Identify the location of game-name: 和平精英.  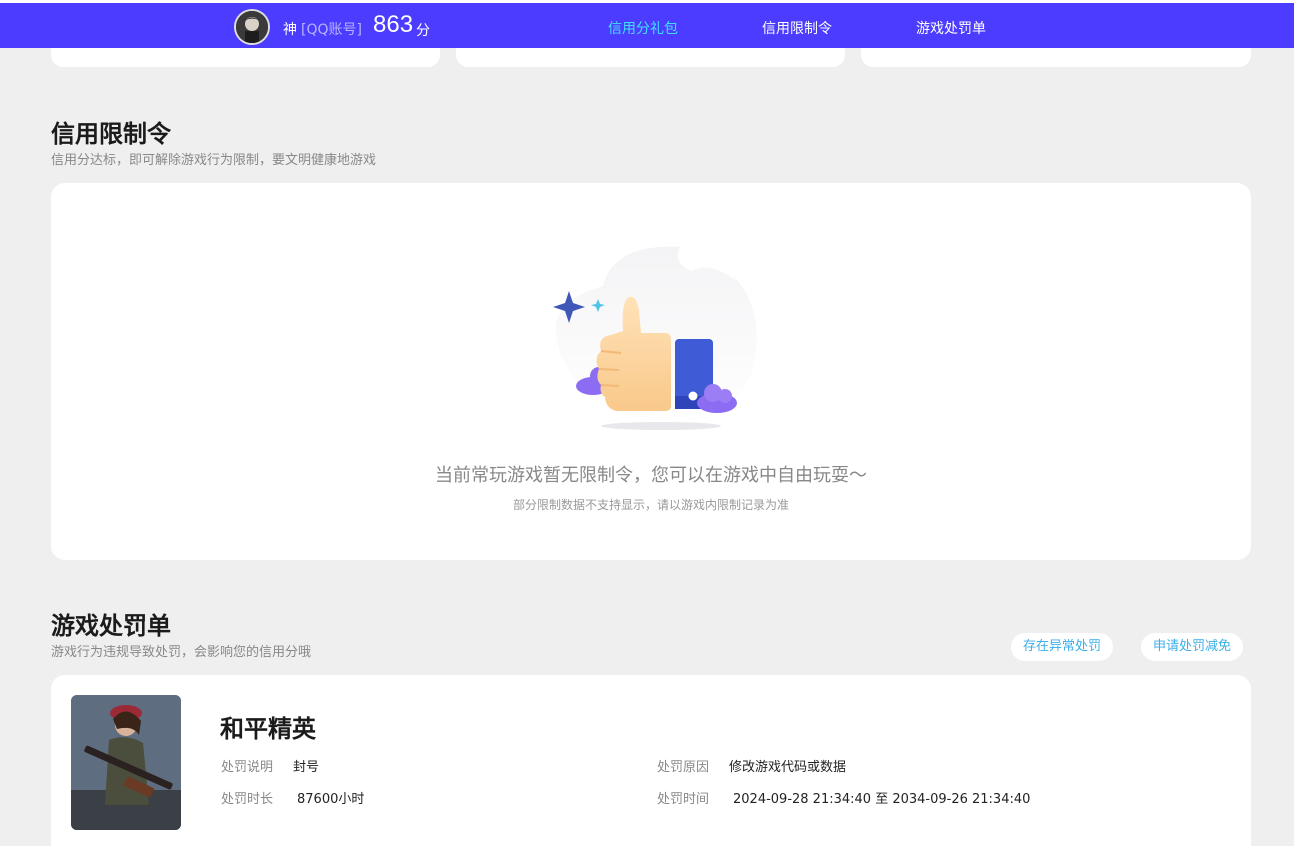
(268, 729).